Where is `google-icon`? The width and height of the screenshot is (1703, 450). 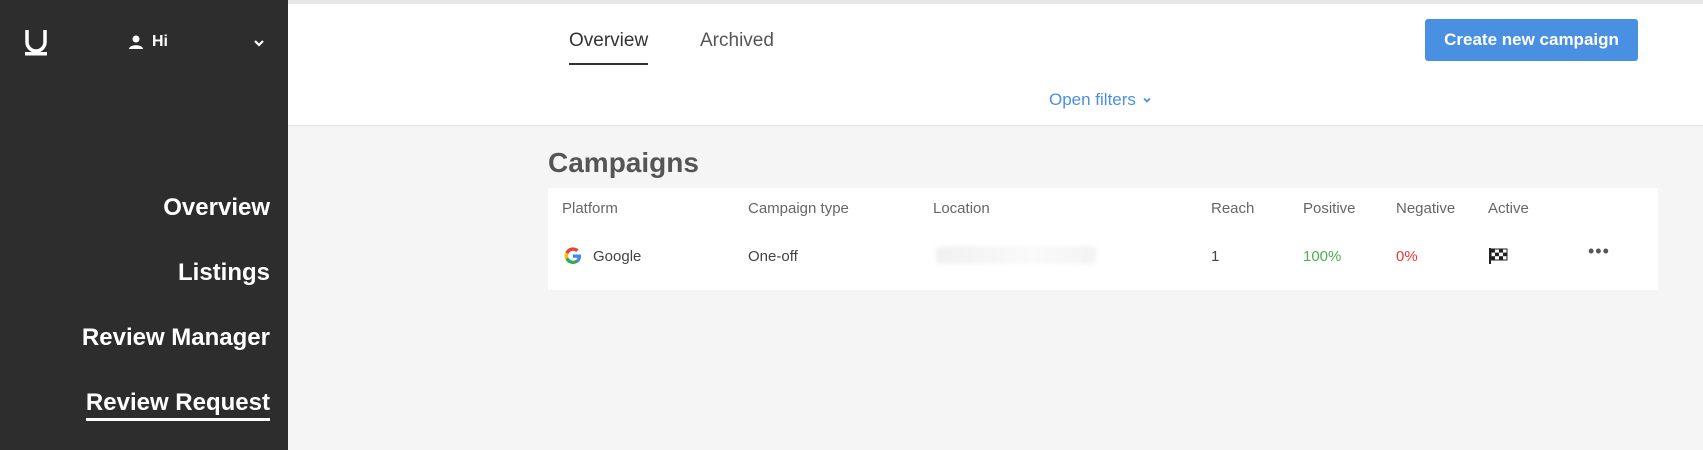
google-icon is located at coordinates (572, 255).